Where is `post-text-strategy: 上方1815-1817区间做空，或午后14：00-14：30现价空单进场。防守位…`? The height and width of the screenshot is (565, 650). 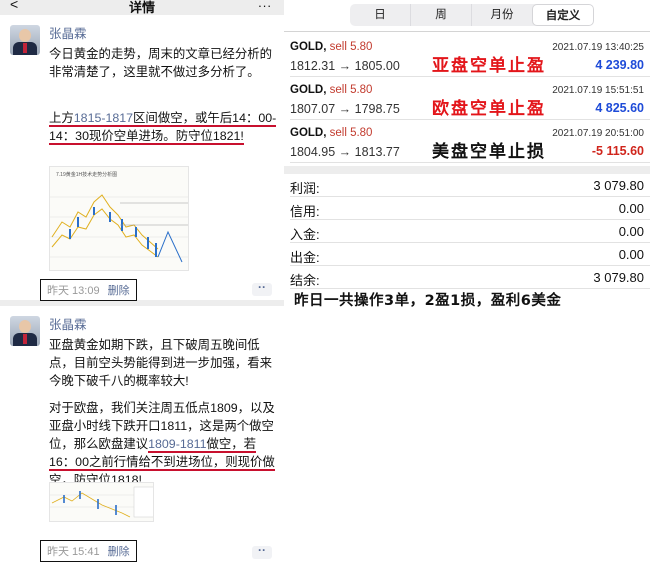 post-text-strategy: 上方1815-1817区间做空，或午后14：00-14：30现价空单进场。防守位… is located at coordinates (163, 128).